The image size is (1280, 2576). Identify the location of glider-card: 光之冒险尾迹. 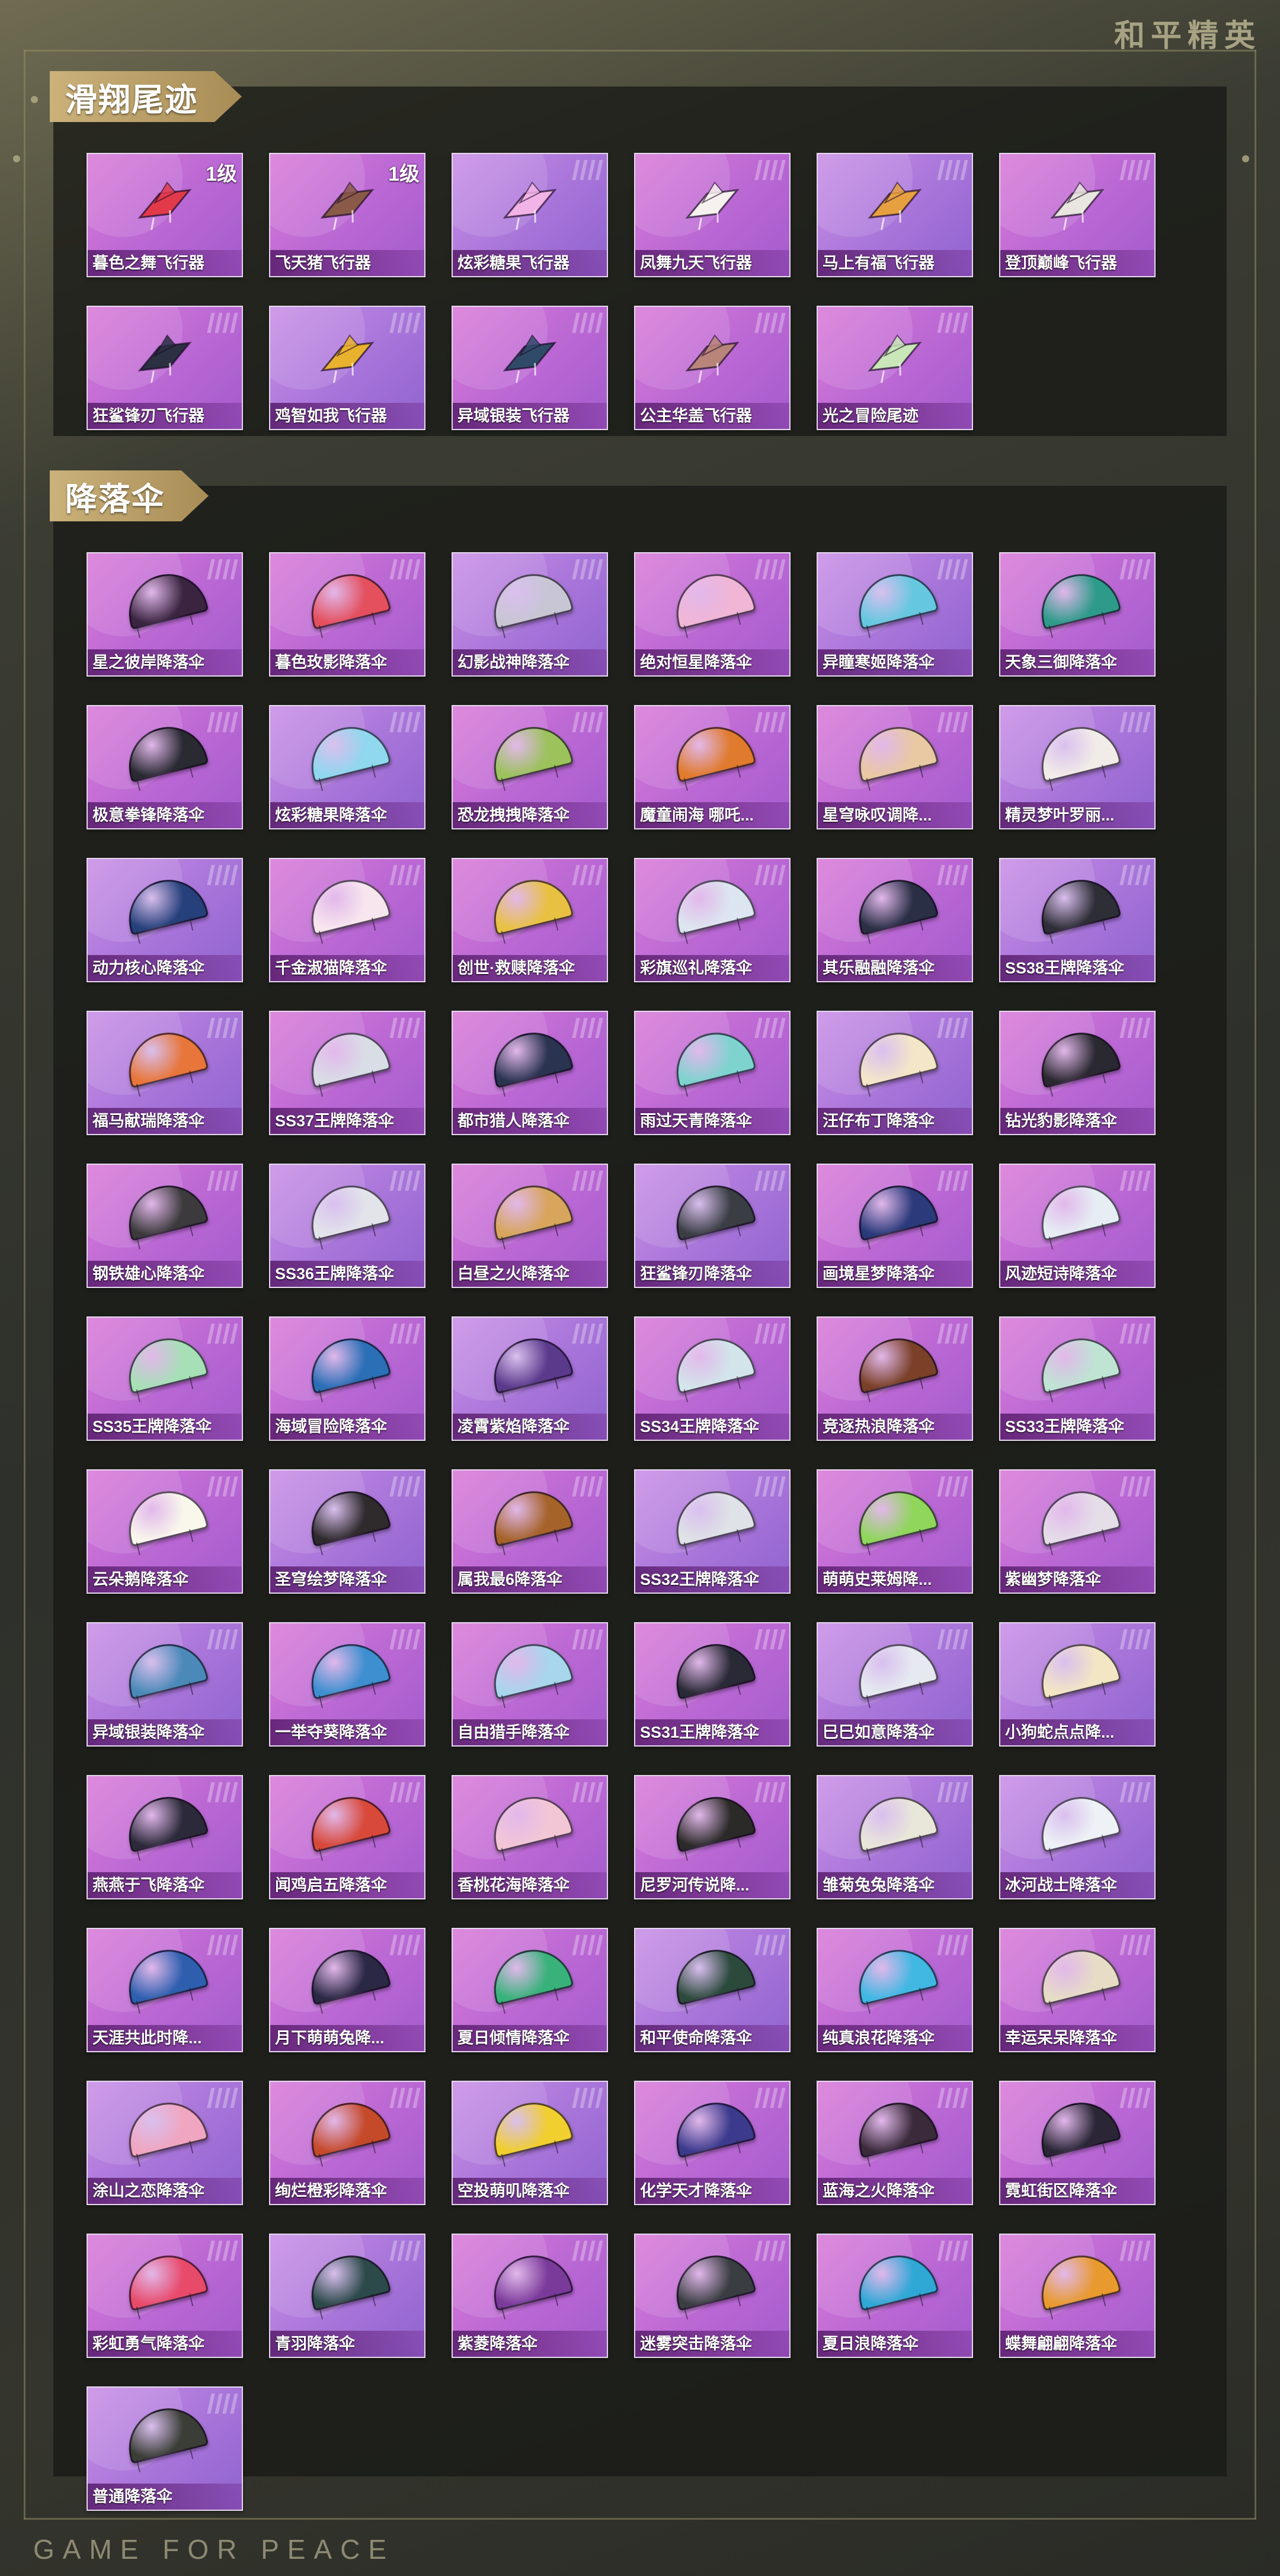
(895, 368).